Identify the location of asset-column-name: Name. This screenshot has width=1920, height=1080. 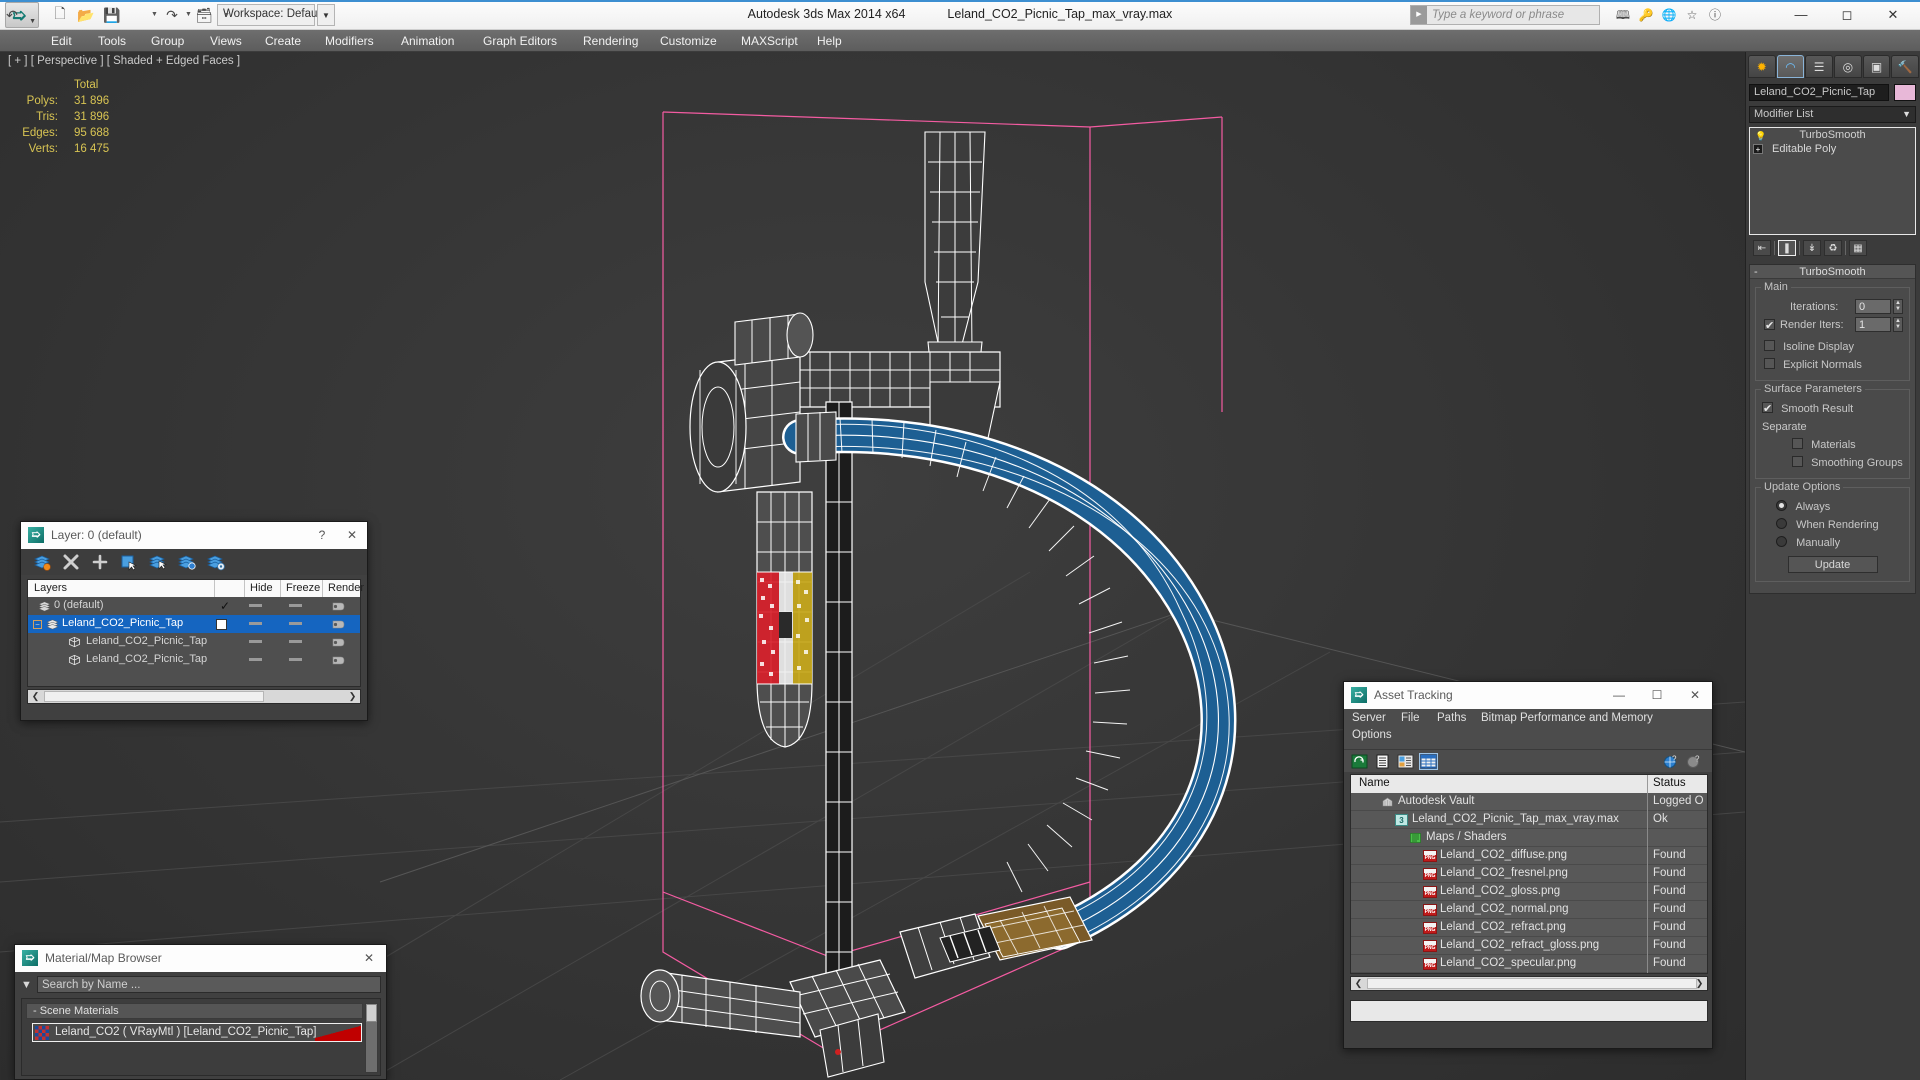
(1374, 783).